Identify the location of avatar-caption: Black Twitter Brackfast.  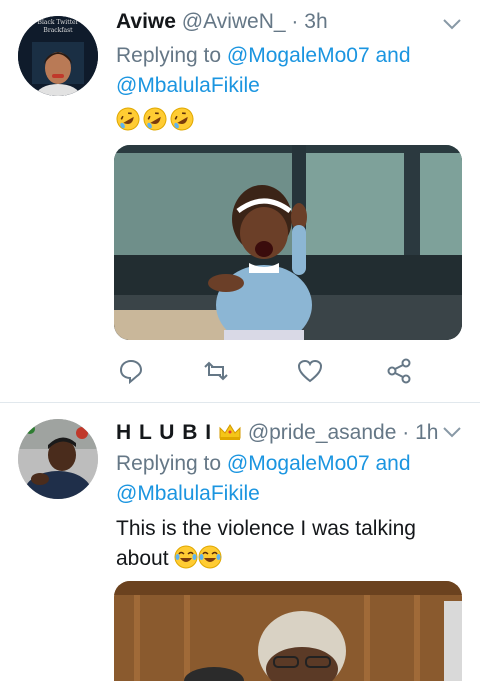
(58, 27).